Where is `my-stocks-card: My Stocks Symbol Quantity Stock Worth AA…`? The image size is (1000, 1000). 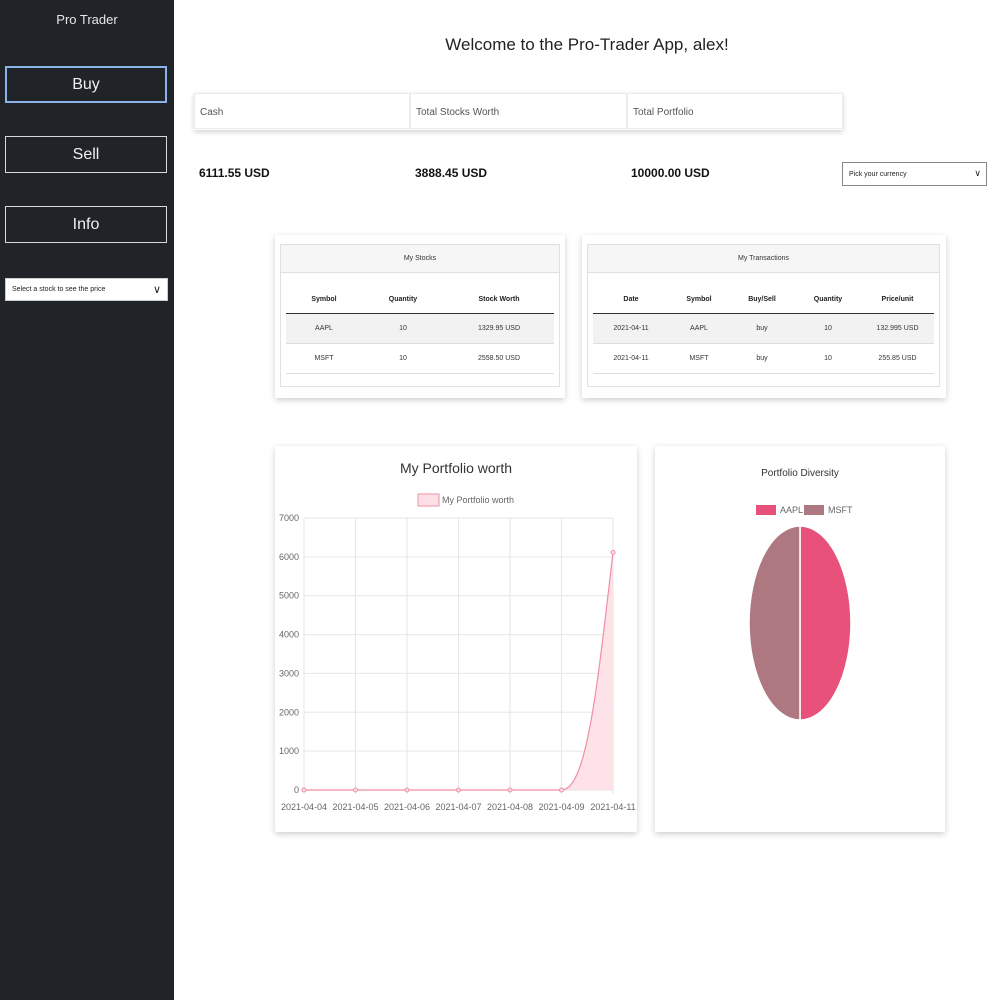 my-stocks-card: My Stocks Symbol Quantity Stock Worth AA… is located at coordinates (420, 316).